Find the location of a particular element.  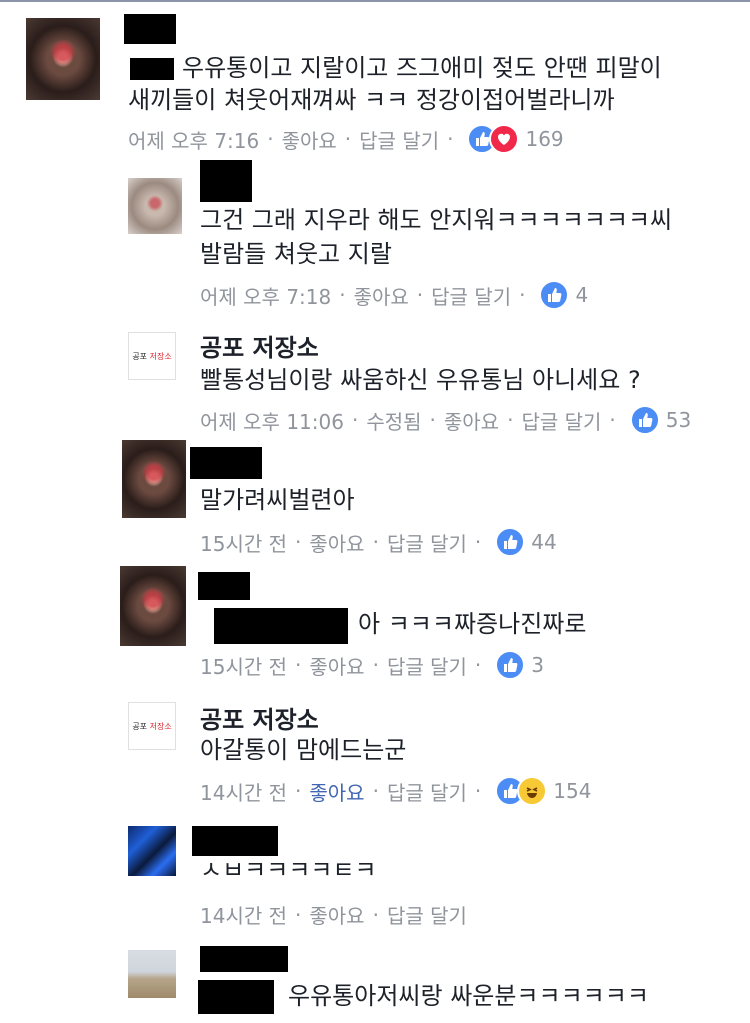

edited-label: 수정됨 is located at coordinates (393, 420).